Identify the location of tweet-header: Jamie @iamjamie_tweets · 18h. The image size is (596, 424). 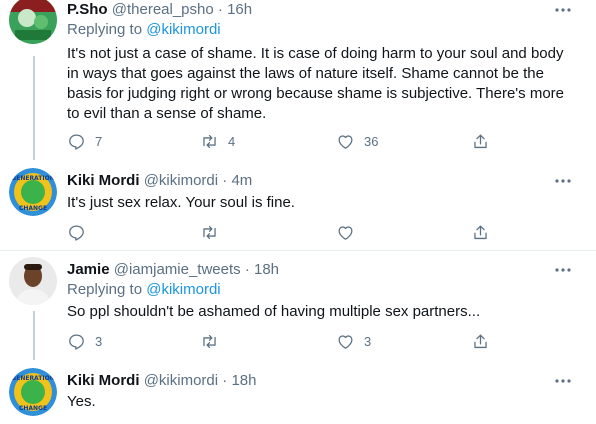
(173, 270).